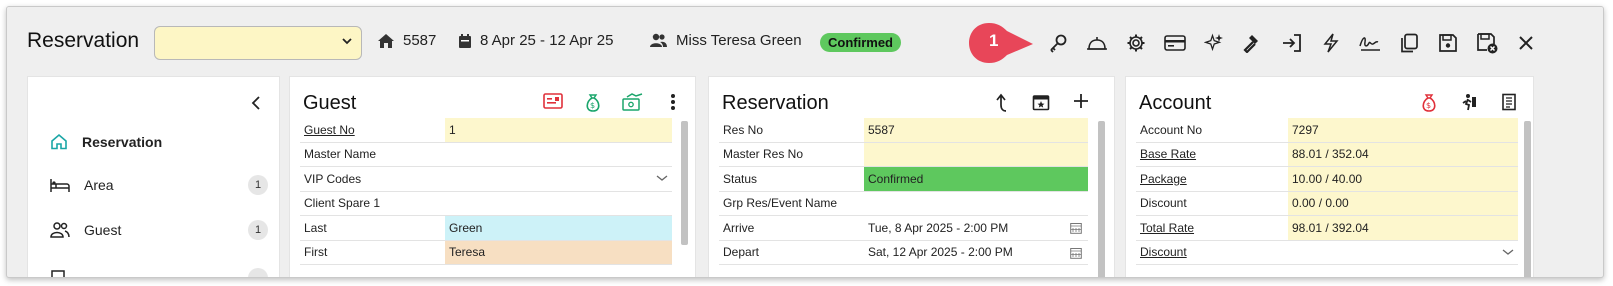  What do you see at coordinates (1212, 228) in the screenshot?
I see `total-rate-link: Total Rate` at bounding box center [1212, 228].